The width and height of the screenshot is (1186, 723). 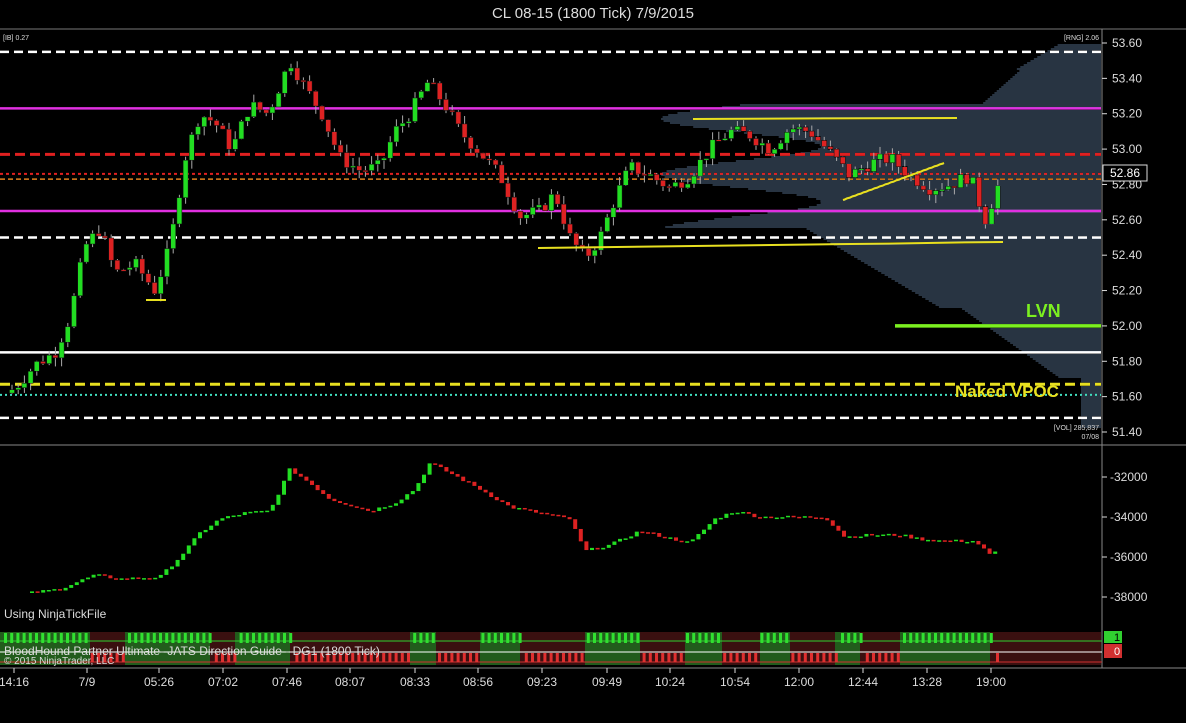 What do you see at coordinates (1129, 597) in the screenshot?
I see `lower-tick-label: -38000` at bounding box center [1129, 597].